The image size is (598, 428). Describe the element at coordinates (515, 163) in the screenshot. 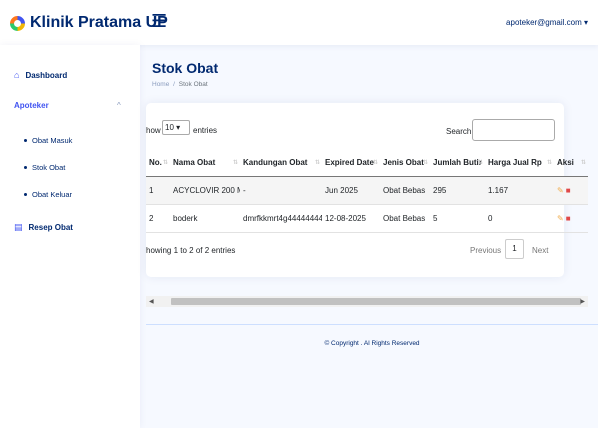

I see `column-header-label: Harga Jual Rp` at that location.